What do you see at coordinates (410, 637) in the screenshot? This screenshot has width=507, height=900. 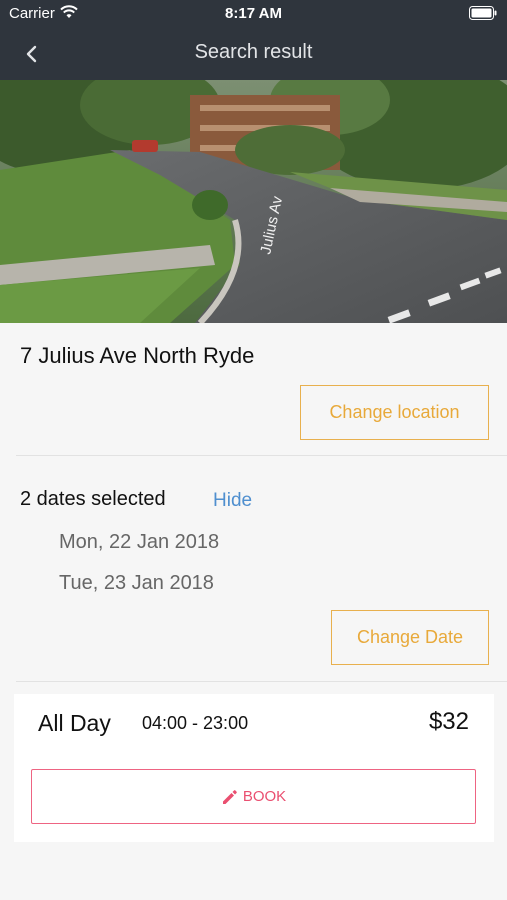 I see `change-date-button: Change Date` at bounding box center [410, 637].